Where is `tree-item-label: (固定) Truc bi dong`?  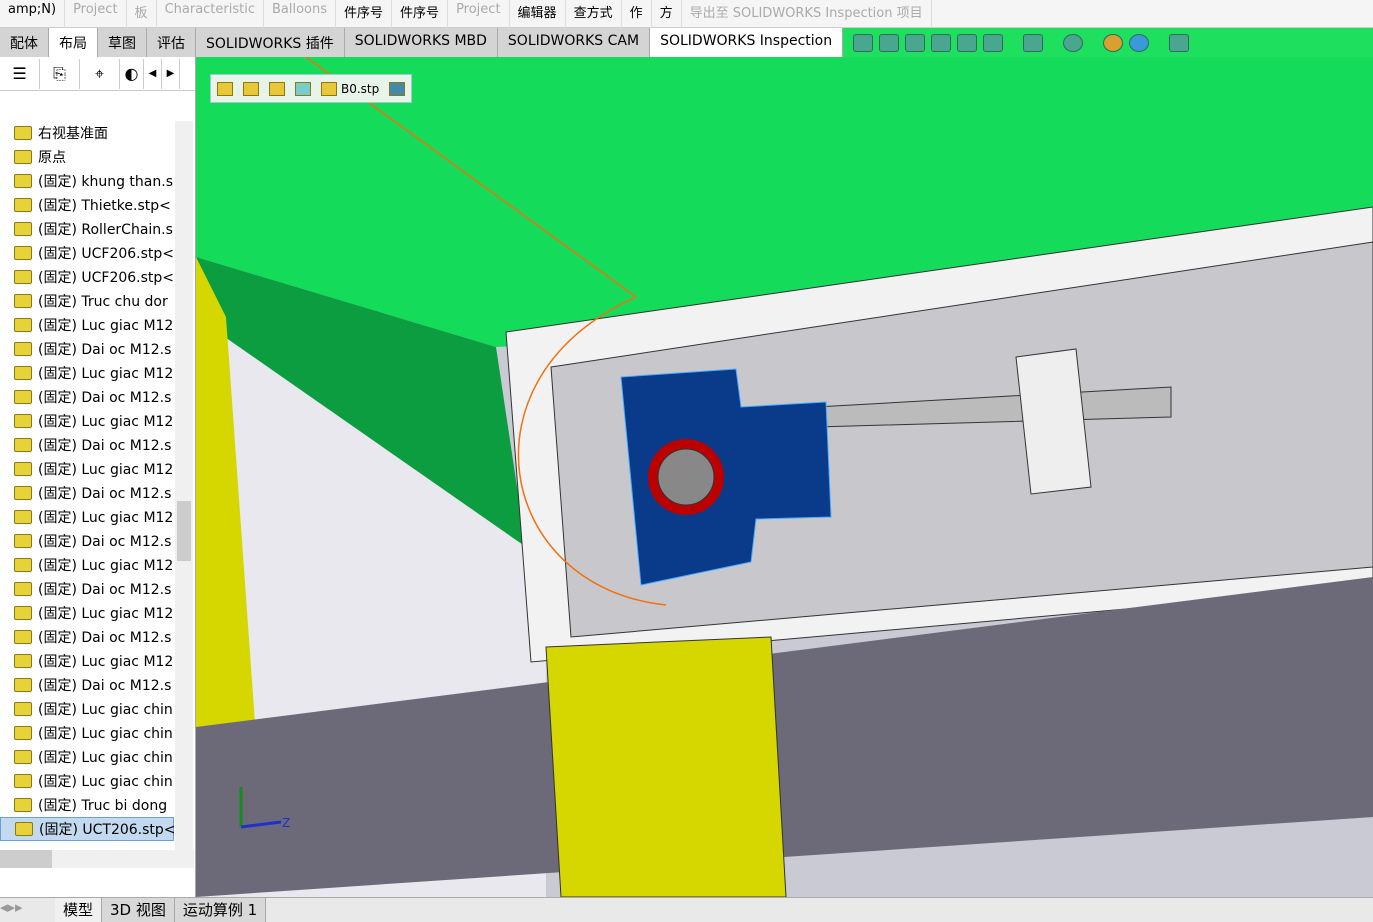
tree-item-label: (固定) Truc bi dong is located at coordinates (103, 806).